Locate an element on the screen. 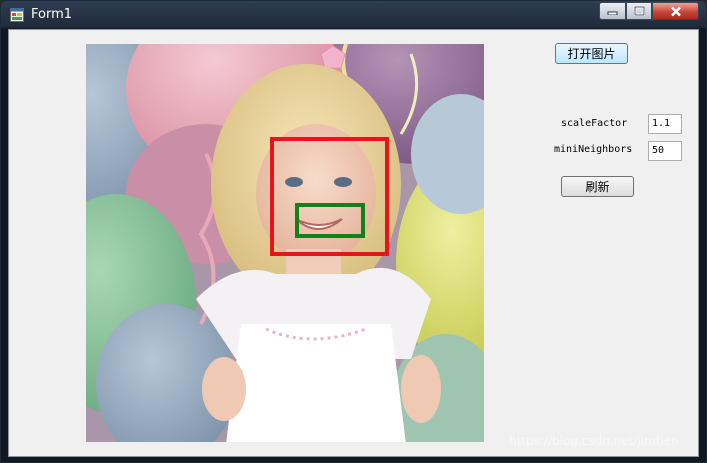 This screenshot has width=707, height=463. close-icon is located at coordinates (675, 11).